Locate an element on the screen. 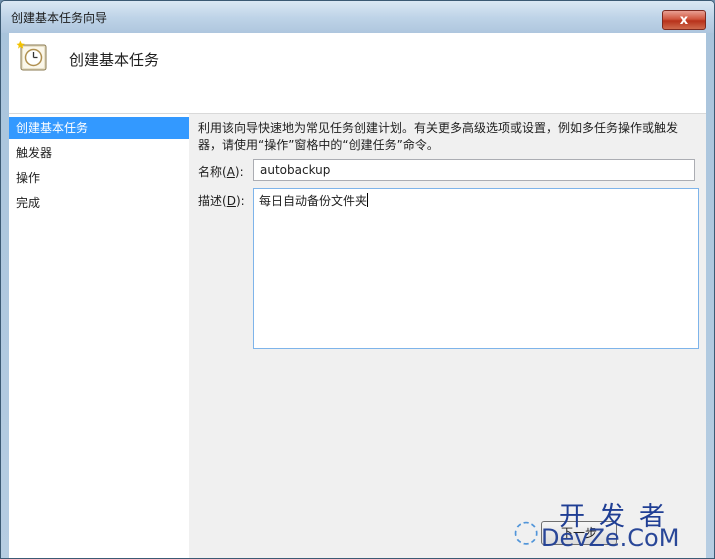  watermark: ◌ 开发者 DevZe.CoM is located at coordinates (611, 526).